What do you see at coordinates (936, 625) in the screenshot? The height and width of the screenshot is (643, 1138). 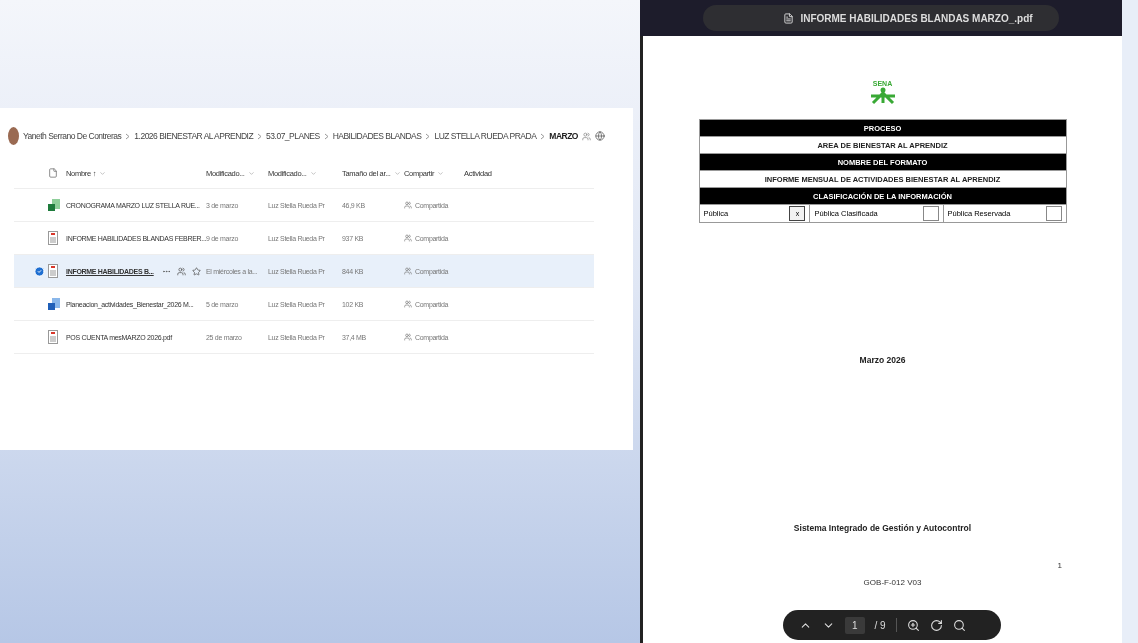 I see `rotate-icon` at bounding box center [936, 625].